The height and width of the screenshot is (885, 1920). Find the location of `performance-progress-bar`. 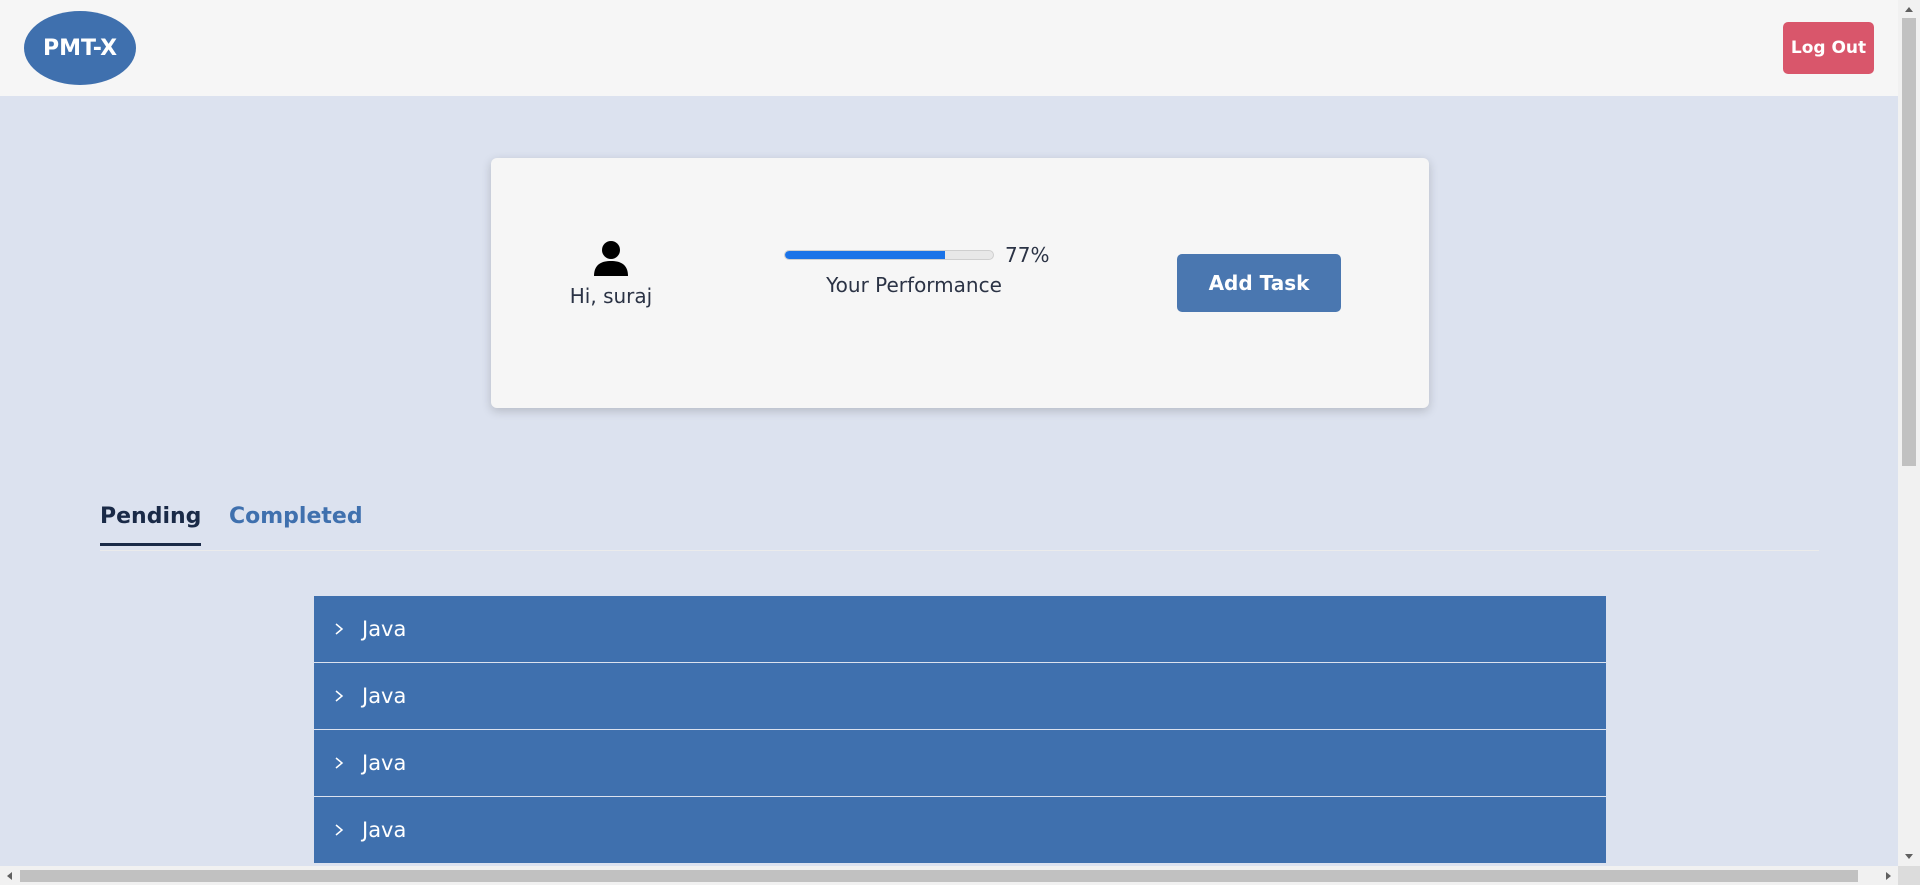

performance-progress-bar is located at coordinates (889, 255).